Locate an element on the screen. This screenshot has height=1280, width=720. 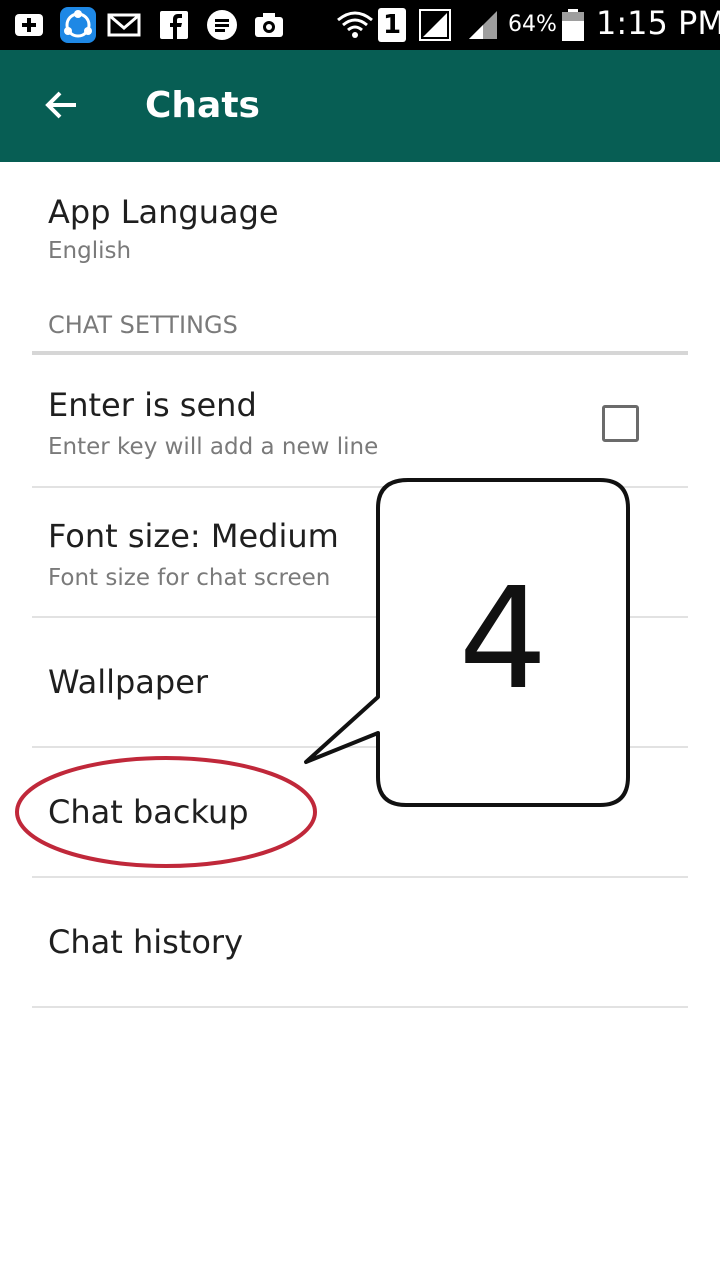
setting-subtitle: English is located at coordinates (90, 251).